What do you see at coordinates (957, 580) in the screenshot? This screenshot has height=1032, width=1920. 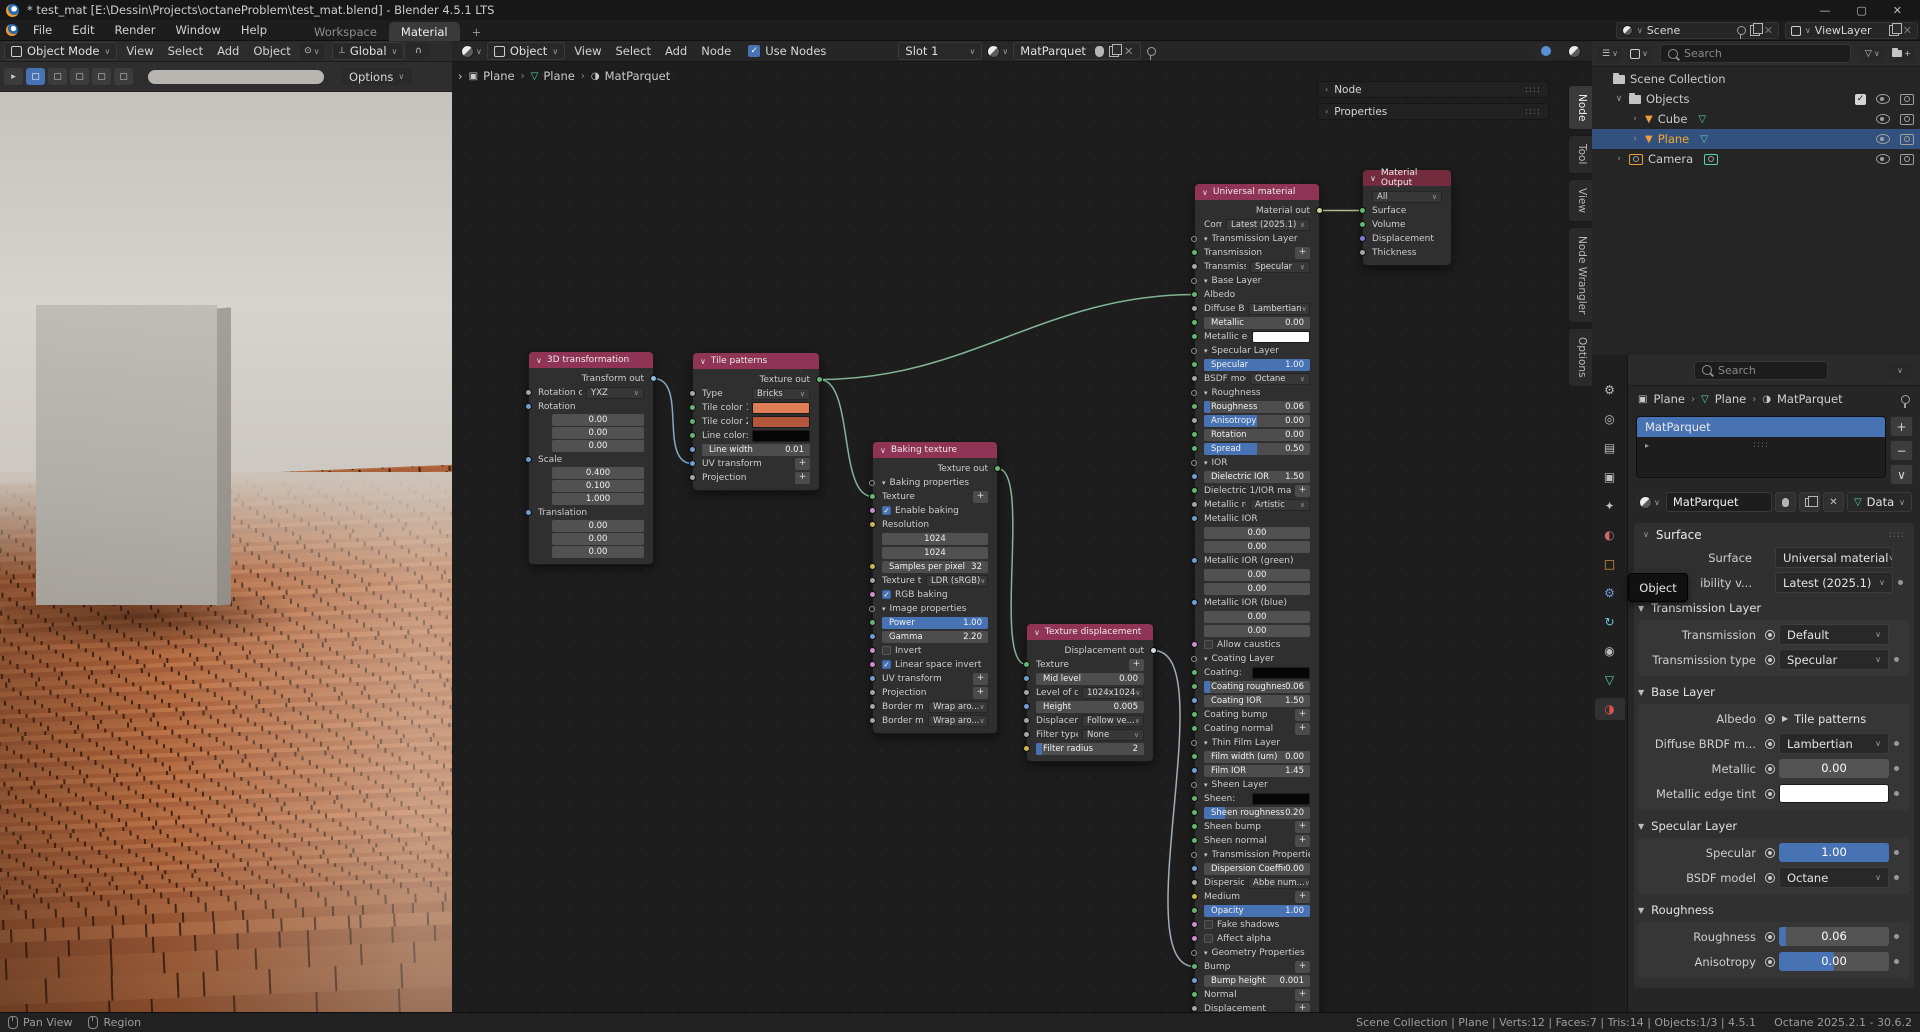 I see `param-dropdown: LDR (sRGB) ∨` at bounding box center [957, 580].